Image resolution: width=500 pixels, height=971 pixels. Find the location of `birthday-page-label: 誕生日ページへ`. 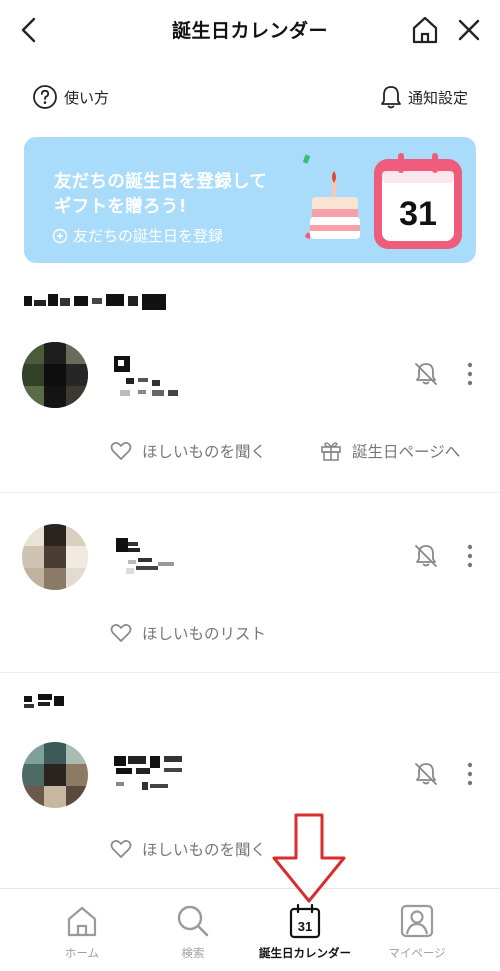

birthday-page-label: 誕生日ページへ is located at coordinates (406, 452).